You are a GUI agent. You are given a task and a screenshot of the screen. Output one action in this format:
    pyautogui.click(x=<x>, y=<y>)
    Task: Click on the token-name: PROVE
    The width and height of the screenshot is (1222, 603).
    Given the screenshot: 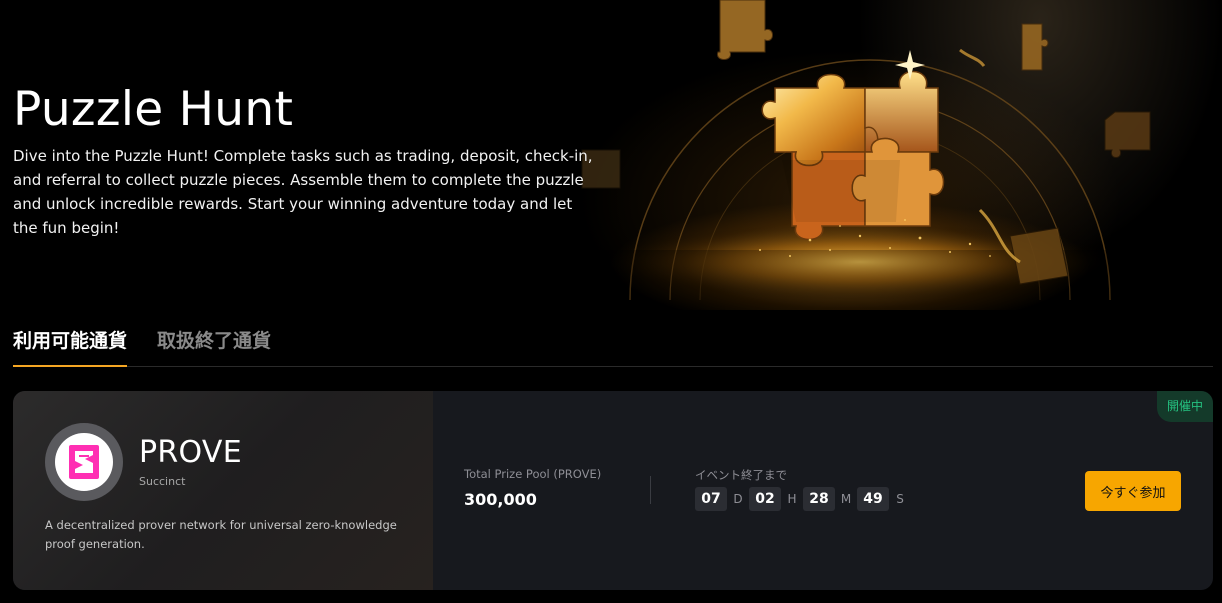 What is the action you would take?
    pyautogui.click(x=190, y=452)
    